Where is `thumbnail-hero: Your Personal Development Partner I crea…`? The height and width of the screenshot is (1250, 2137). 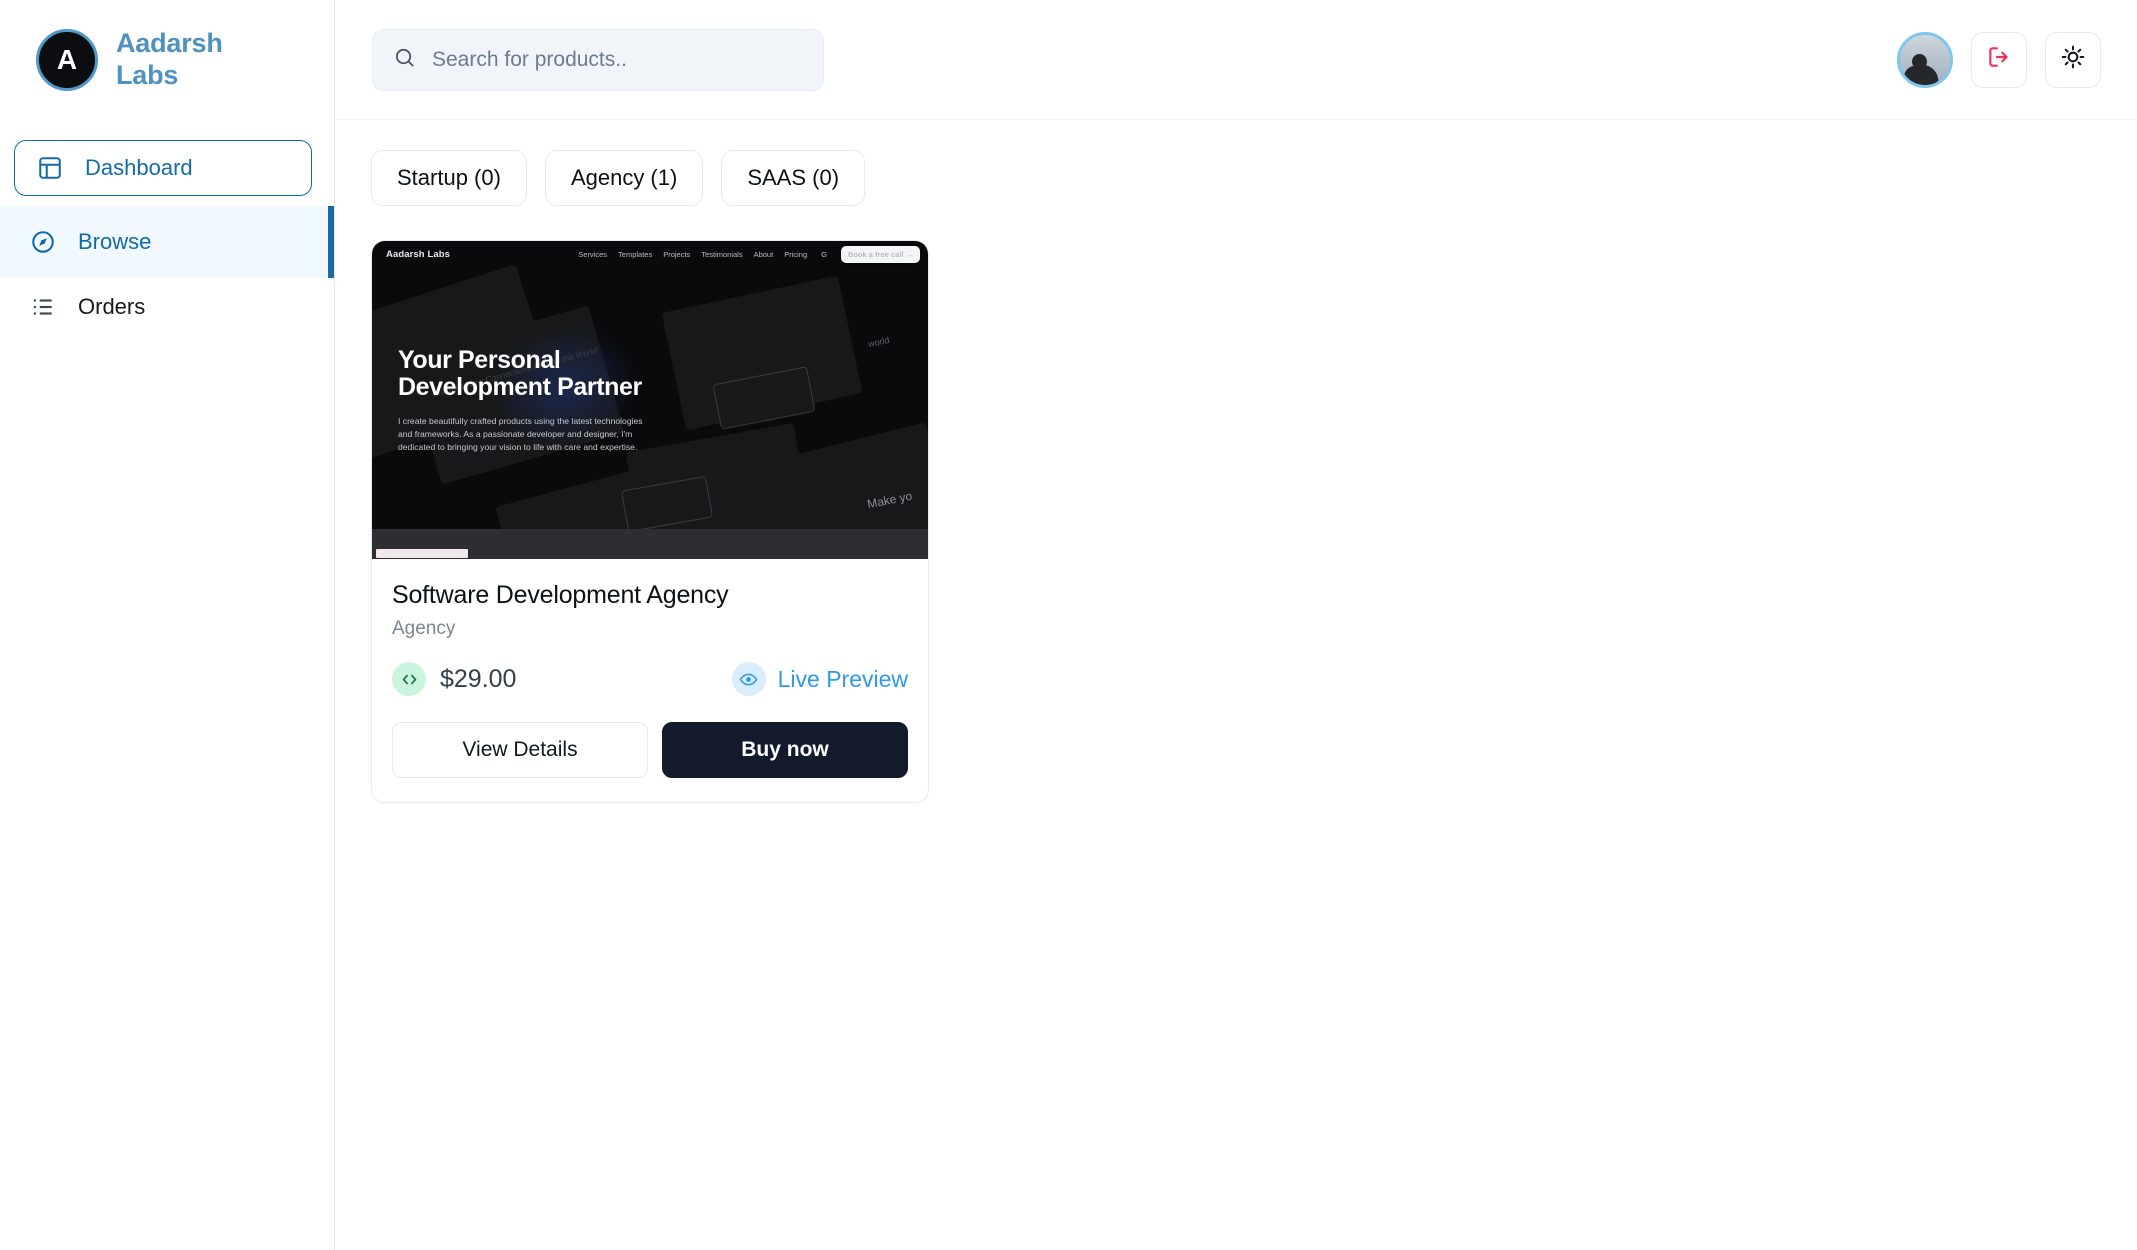 thumbnail-hero: Your Personal Development Partner I crea… is located at coordinates (563, 400).